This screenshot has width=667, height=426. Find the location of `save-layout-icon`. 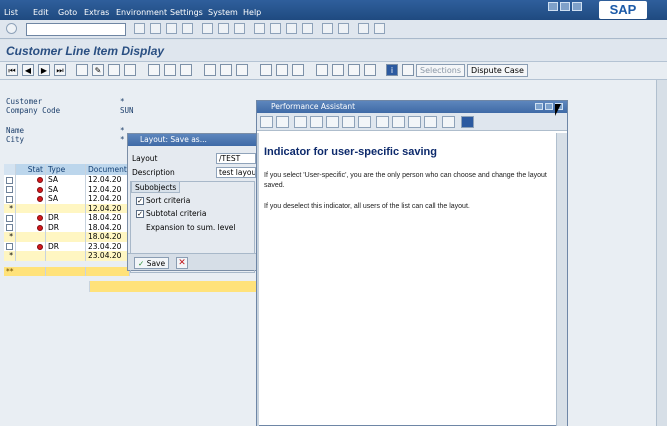

save-layout-icon is located at coordinates (298, 70).